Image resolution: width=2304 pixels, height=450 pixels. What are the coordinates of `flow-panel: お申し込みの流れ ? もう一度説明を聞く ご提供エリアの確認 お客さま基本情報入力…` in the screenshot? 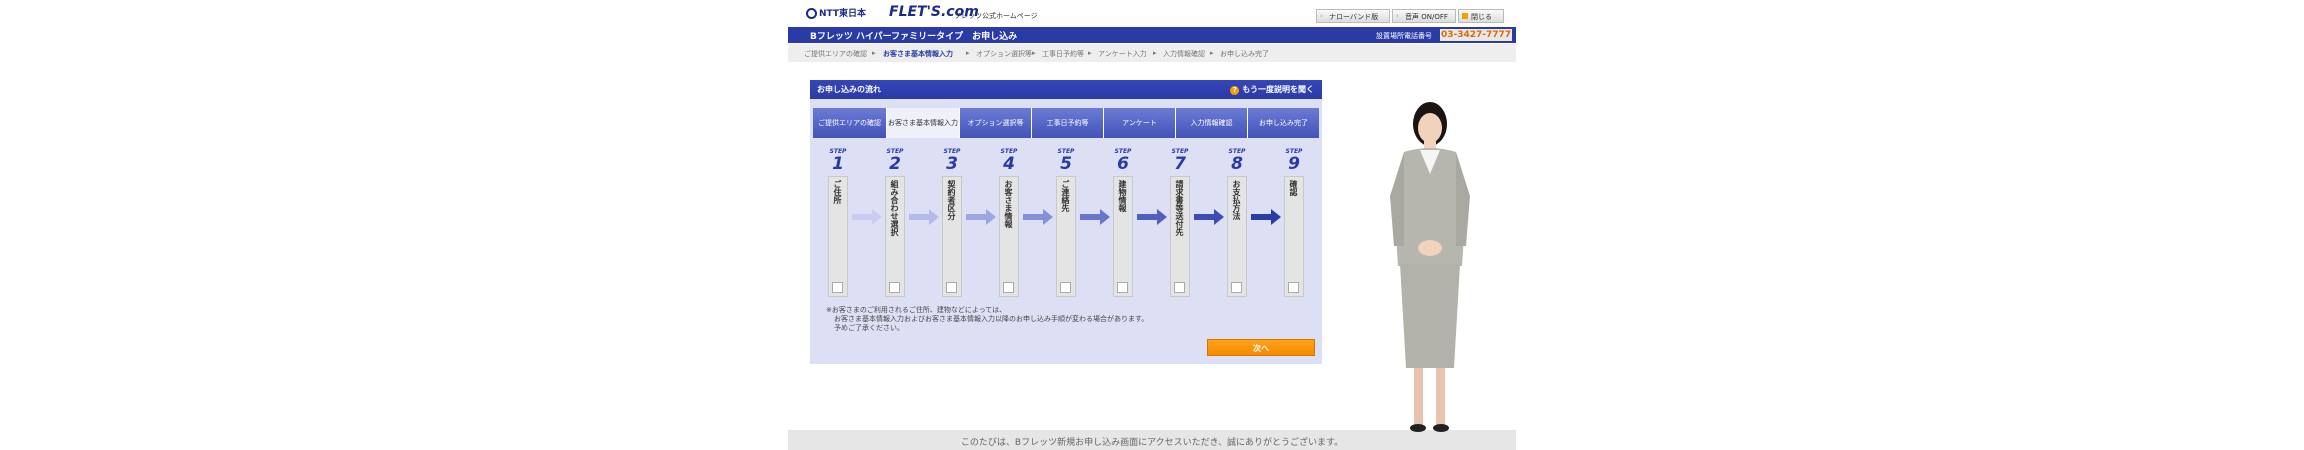 It's located at (1066, 222).